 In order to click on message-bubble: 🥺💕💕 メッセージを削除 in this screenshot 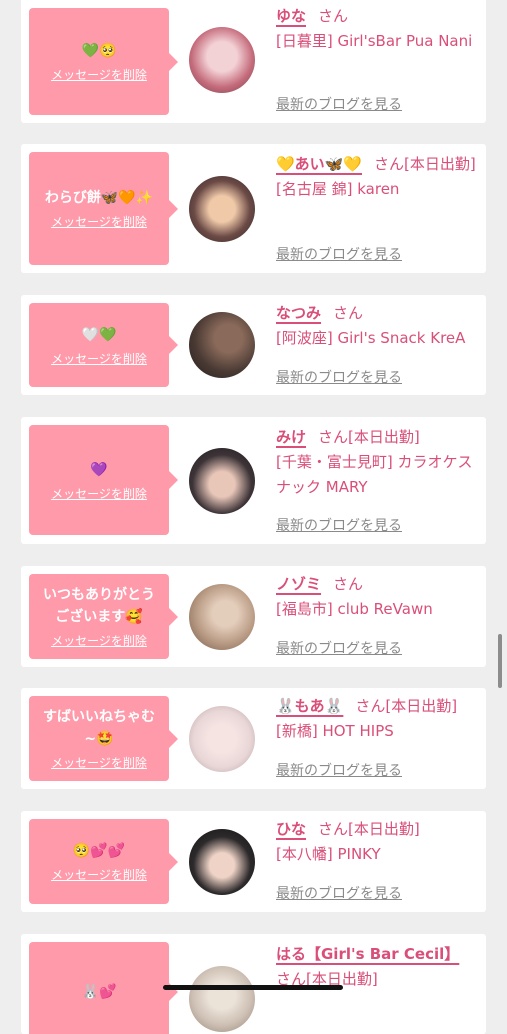, I will do `click(103, 861)`.